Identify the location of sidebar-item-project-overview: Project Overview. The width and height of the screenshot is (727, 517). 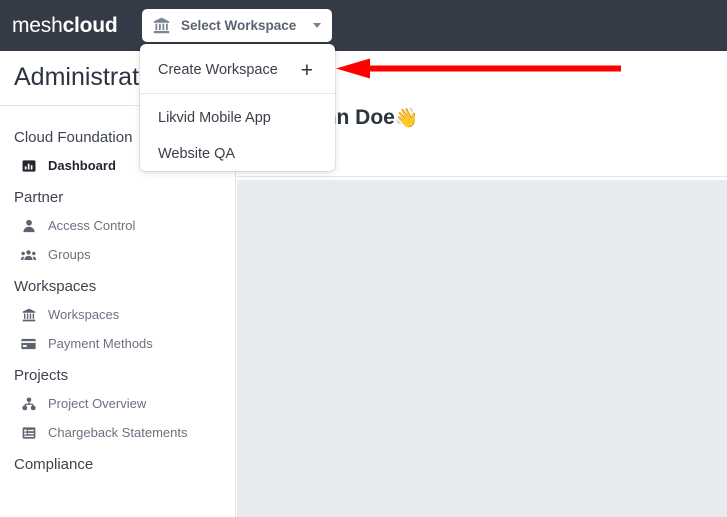
(117, 403).